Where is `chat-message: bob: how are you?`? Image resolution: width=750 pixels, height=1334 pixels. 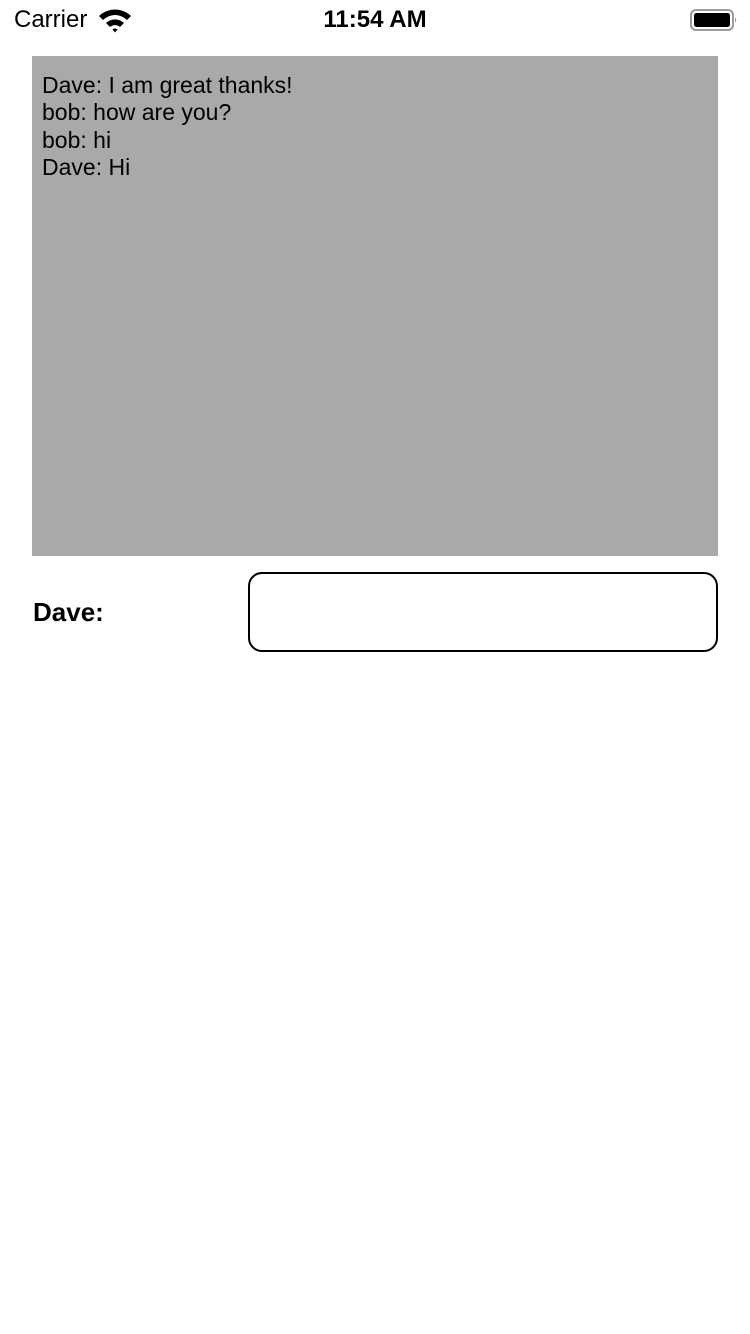 chat-message: bob: how are you? is located at coordinates (137, 112).